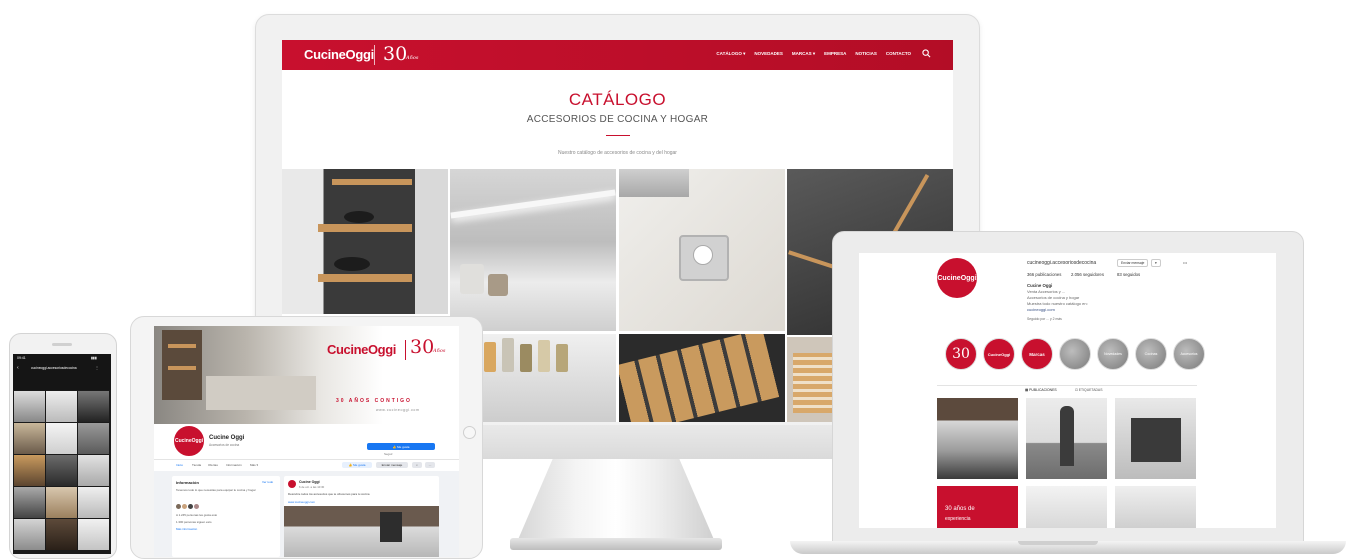 The height and width of the screenshot is (559, 1352). Describe the element at coordinates (957, 278) in the screenshot. I see `instagram-avatar: CucineOggi` at that location.